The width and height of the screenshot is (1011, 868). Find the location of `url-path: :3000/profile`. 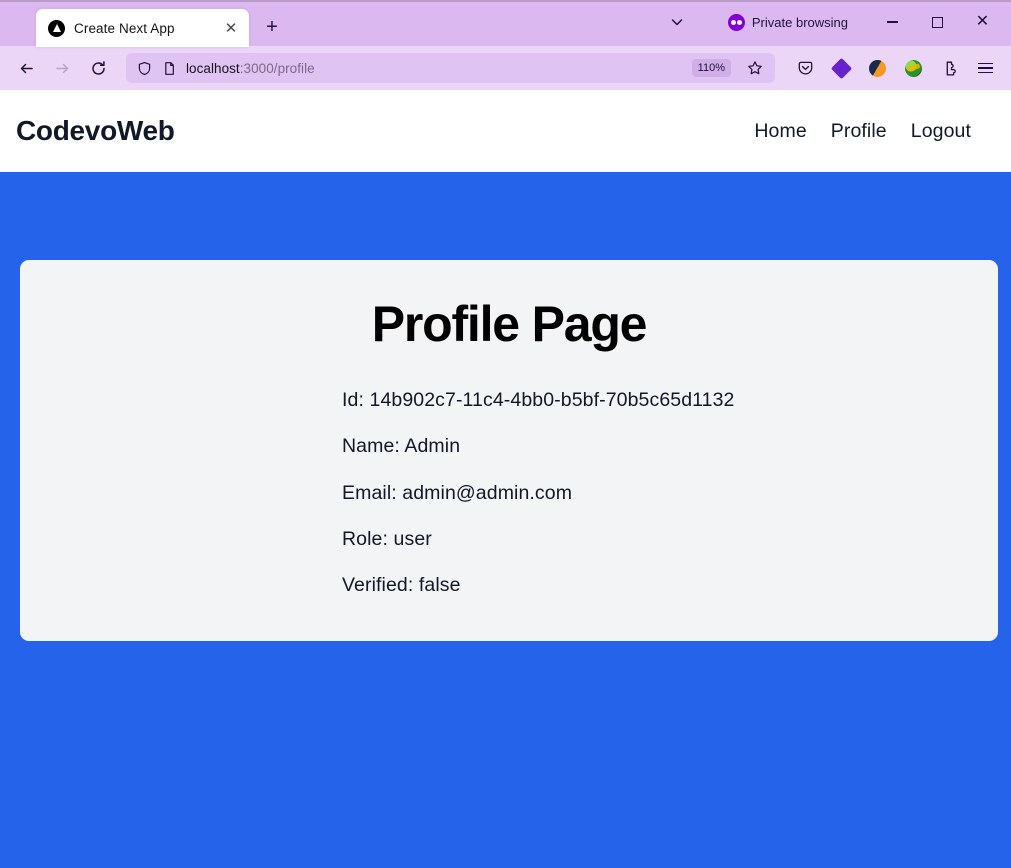

url-path: :3000/profile is located at coordinates (277, 68).